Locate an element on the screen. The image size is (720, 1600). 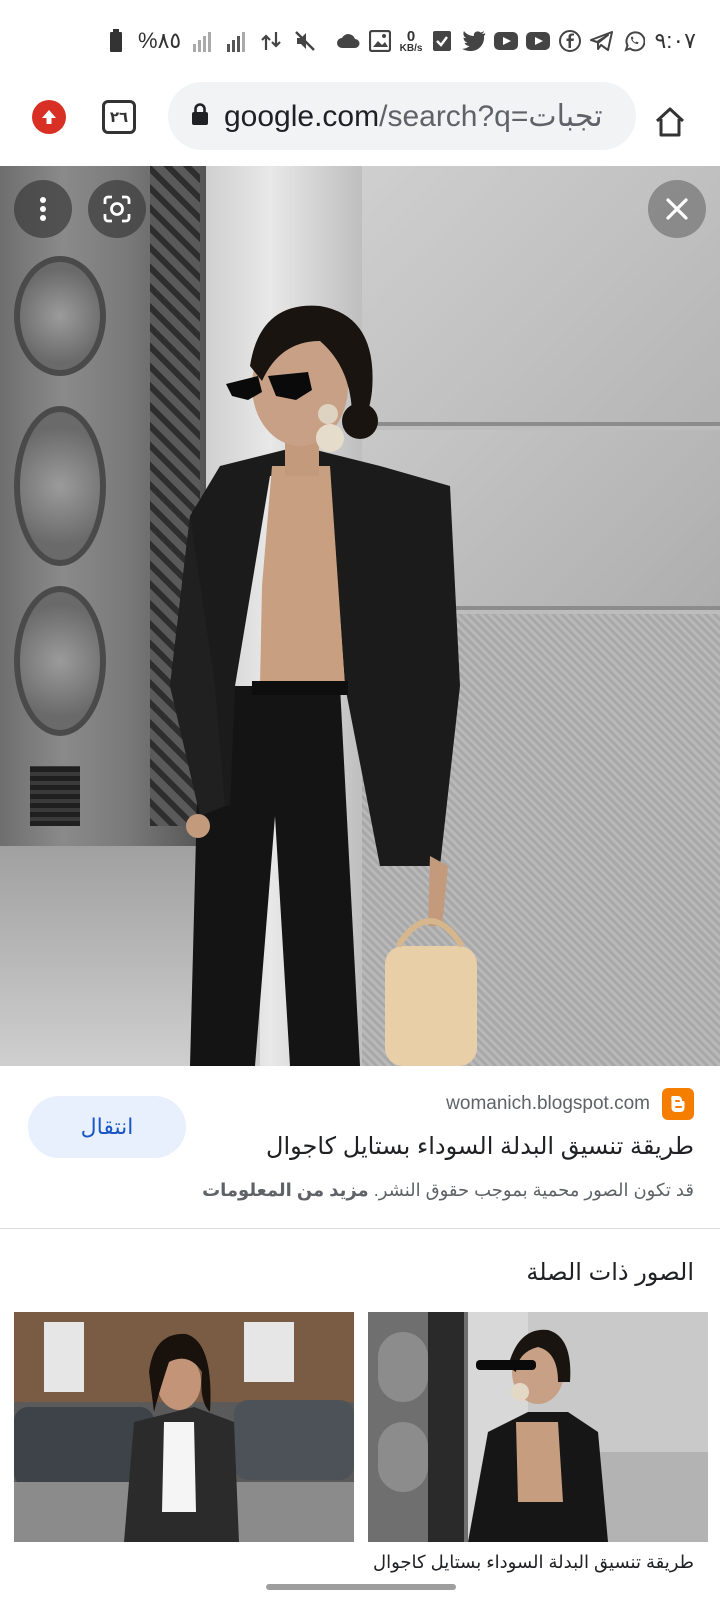
status-bar: %٨٥ 0 KB/s ٩:٠٧ is located at coordinates (360, 40).